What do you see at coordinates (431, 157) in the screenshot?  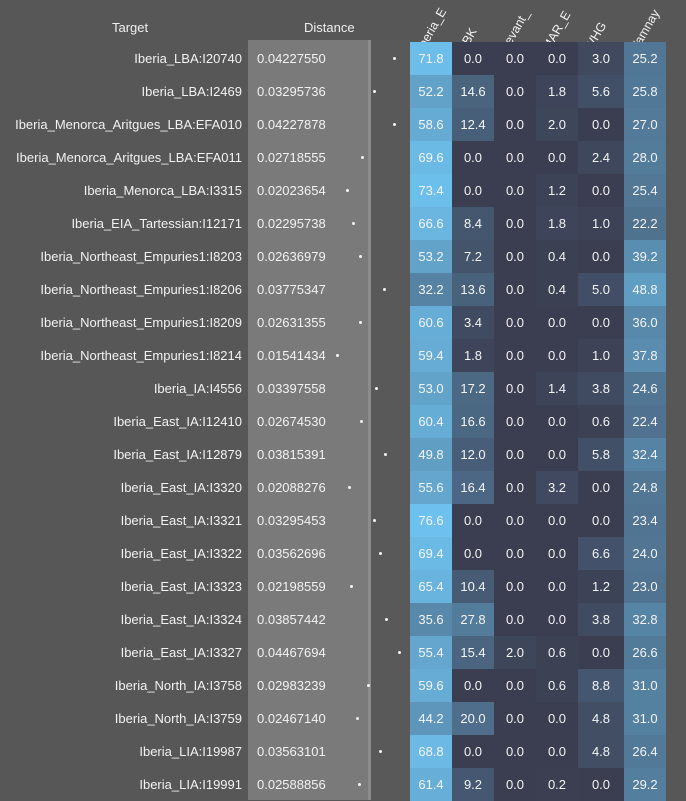 I see `heatmap-cell: 69.6` at bounding box center [431, 157].